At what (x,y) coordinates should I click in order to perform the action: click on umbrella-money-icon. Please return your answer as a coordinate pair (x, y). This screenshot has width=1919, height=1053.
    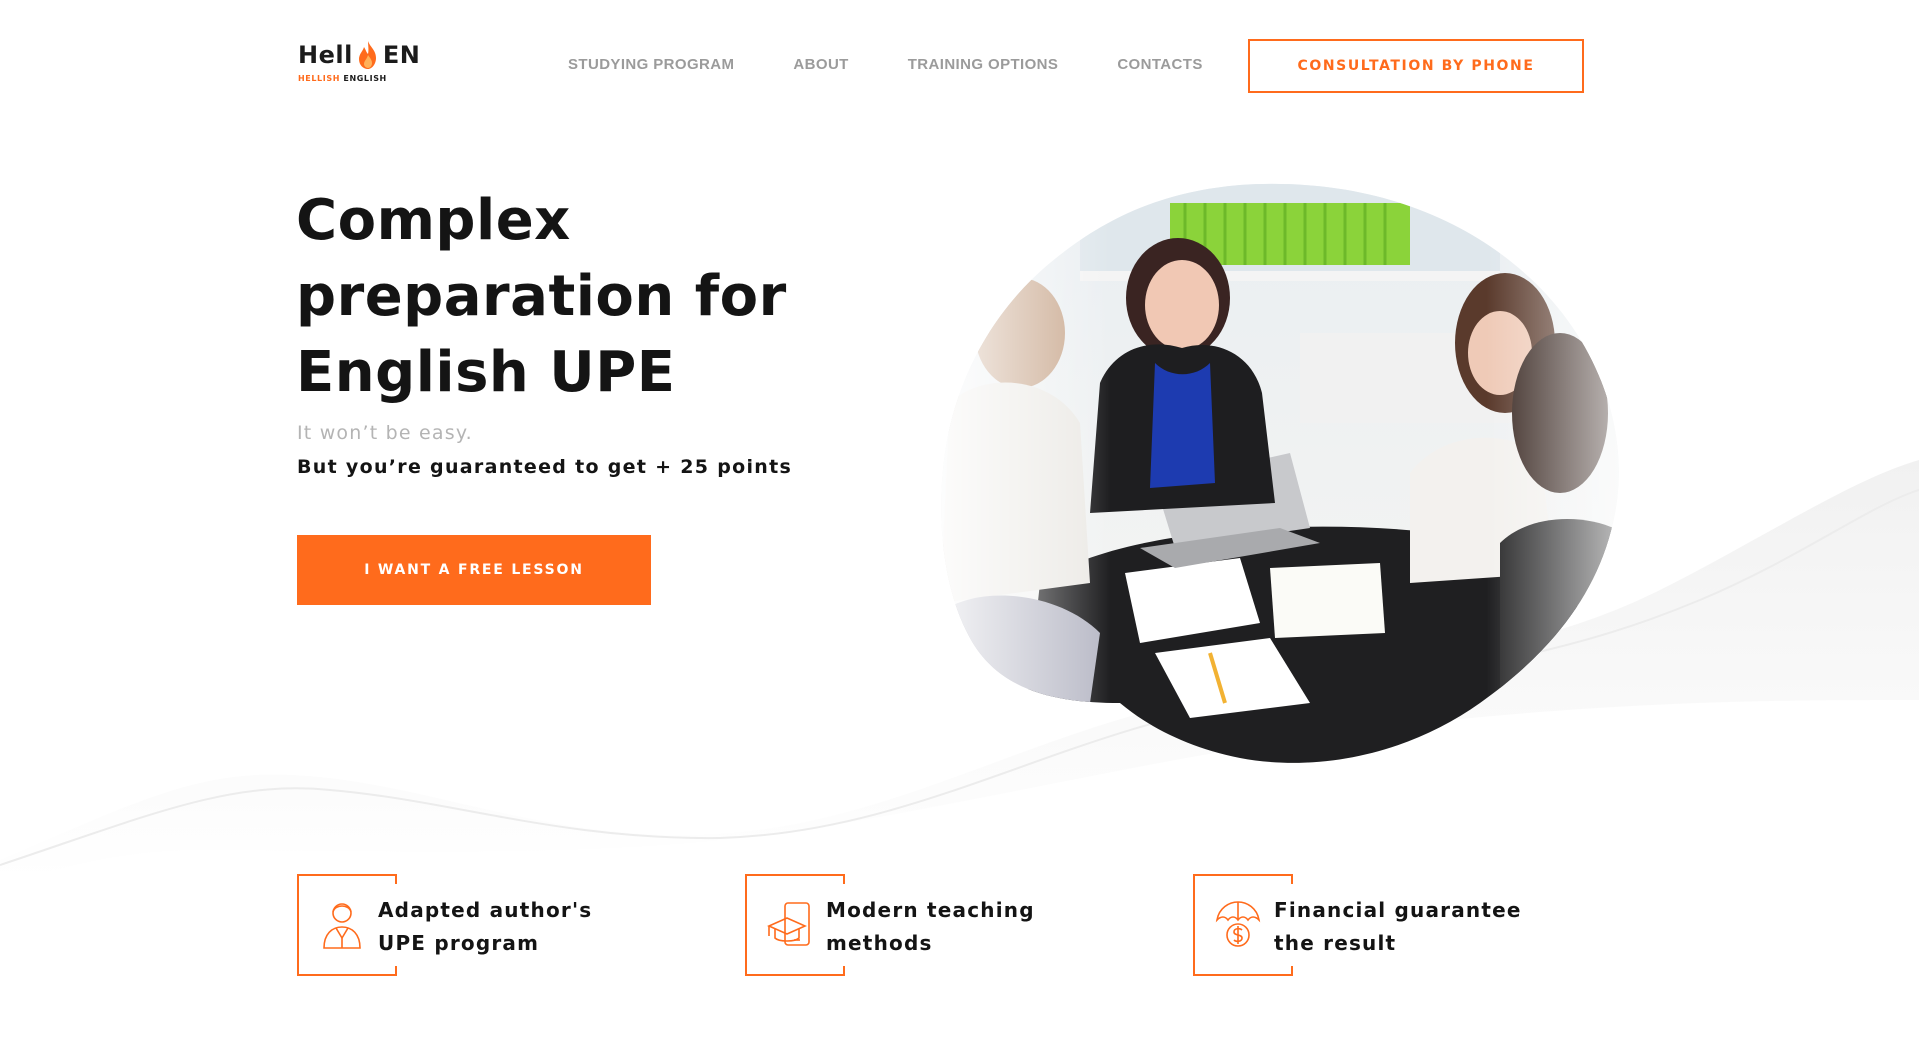
    Looking at the image, I should click on (1238, 924).